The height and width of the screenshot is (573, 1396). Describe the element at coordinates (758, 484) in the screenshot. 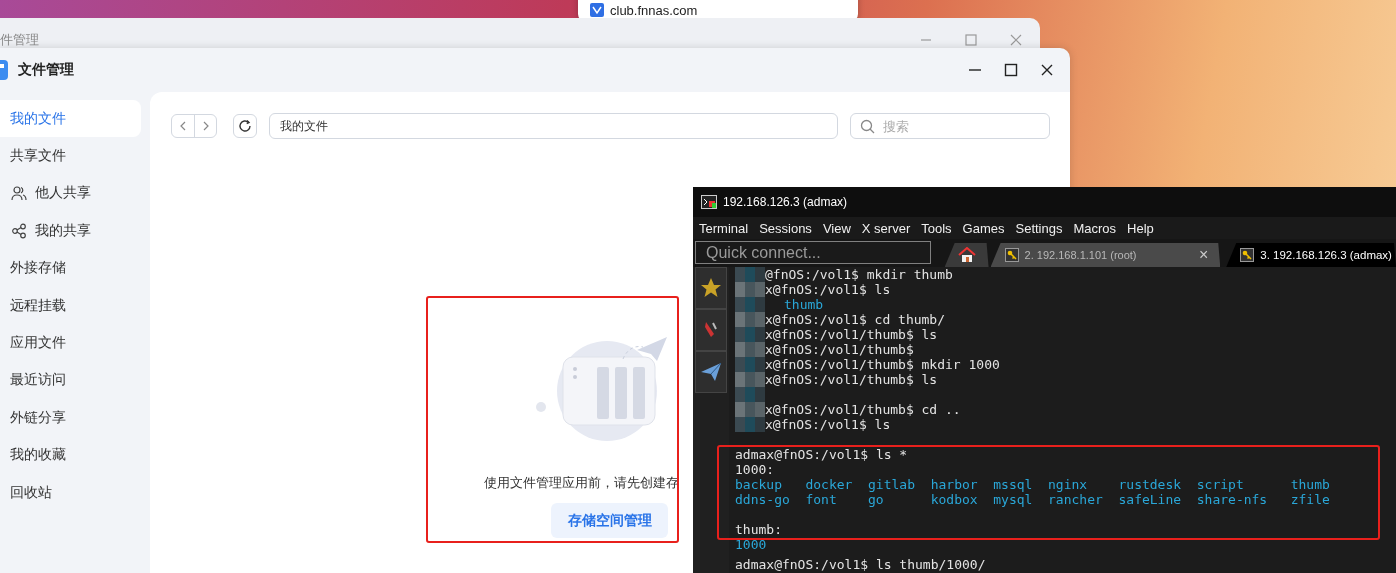

I see `directory-name: backup` at that location.